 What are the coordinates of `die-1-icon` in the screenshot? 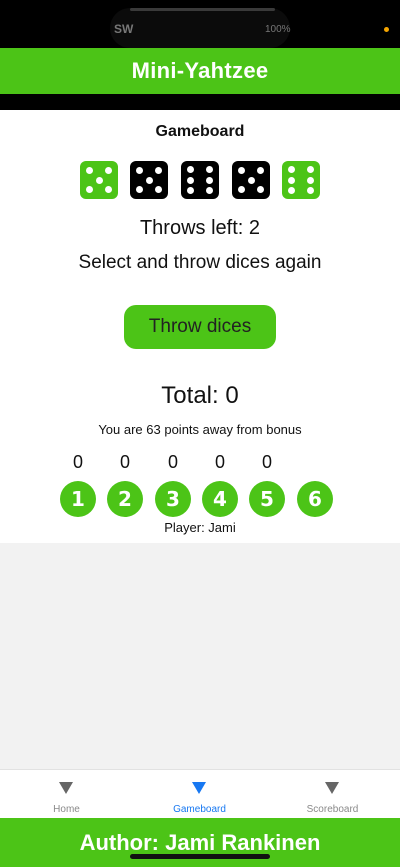 It's located at (99, 180).